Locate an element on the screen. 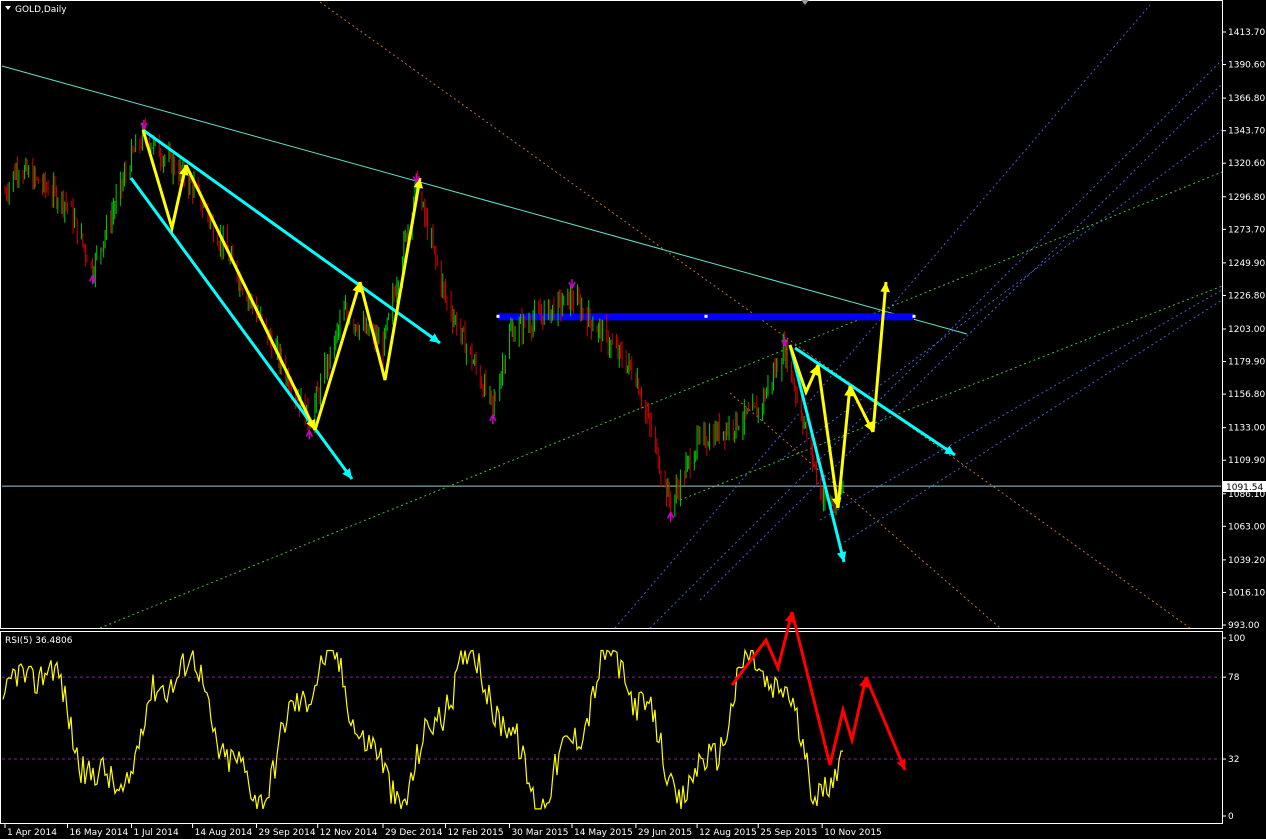  y-tick-label: 1016.10 is located at coordinates (1246, 593).